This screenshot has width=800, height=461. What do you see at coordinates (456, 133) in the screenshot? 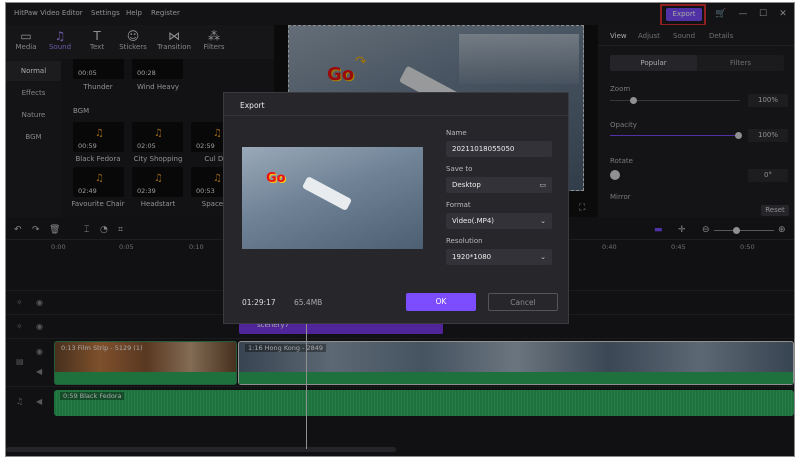
I see `name-label: Name` at bounding box center [456, 133].